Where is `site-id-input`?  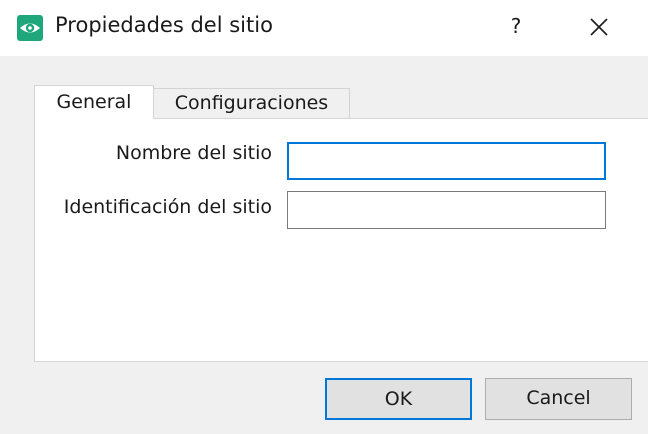
site-id-input is located at coordinates (446, 210).